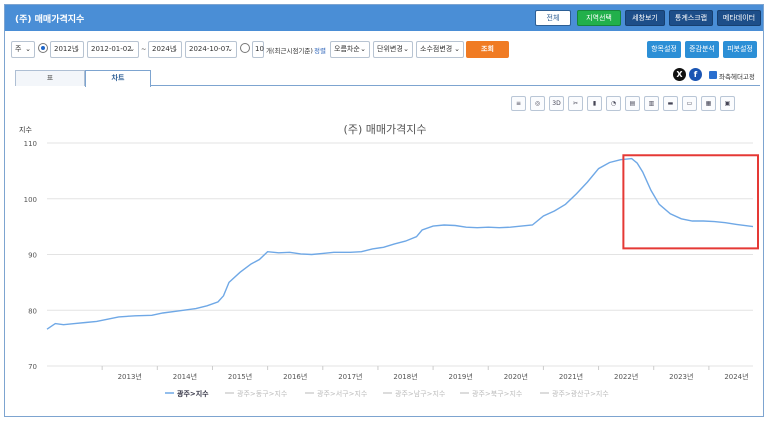 This screenshot has height=421, width=768. What do you see at coordinates (30, 200) in the screenshot?
I see `y-tick-label: 100` at bounding box center [30, 200].